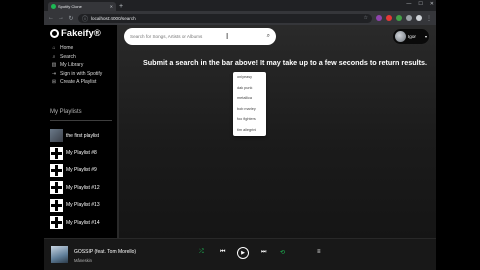 The image size is (480, 270). What do you see at coordinates (408, 4) in the screenshot?
I see `minimize-icon: —` at bounding box center [408, 4].